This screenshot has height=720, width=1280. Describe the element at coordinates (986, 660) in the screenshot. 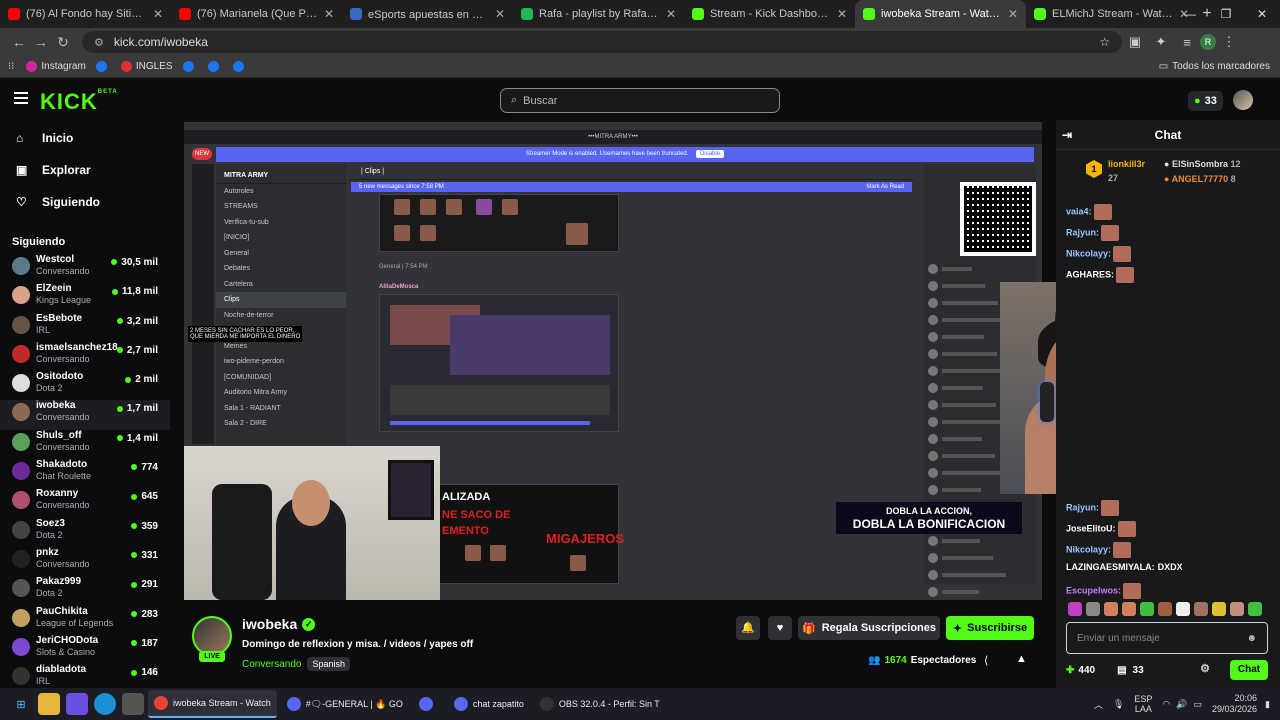

I see `share-icon: ⟨` at that location.